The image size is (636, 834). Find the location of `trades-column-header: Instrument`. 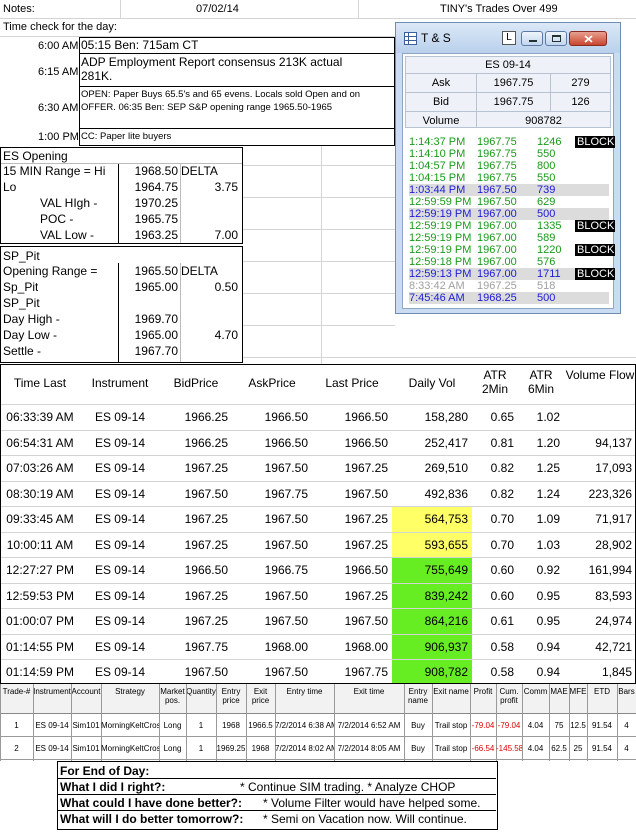

trades-column-header: Instrument is located at coordinates (52, 700).